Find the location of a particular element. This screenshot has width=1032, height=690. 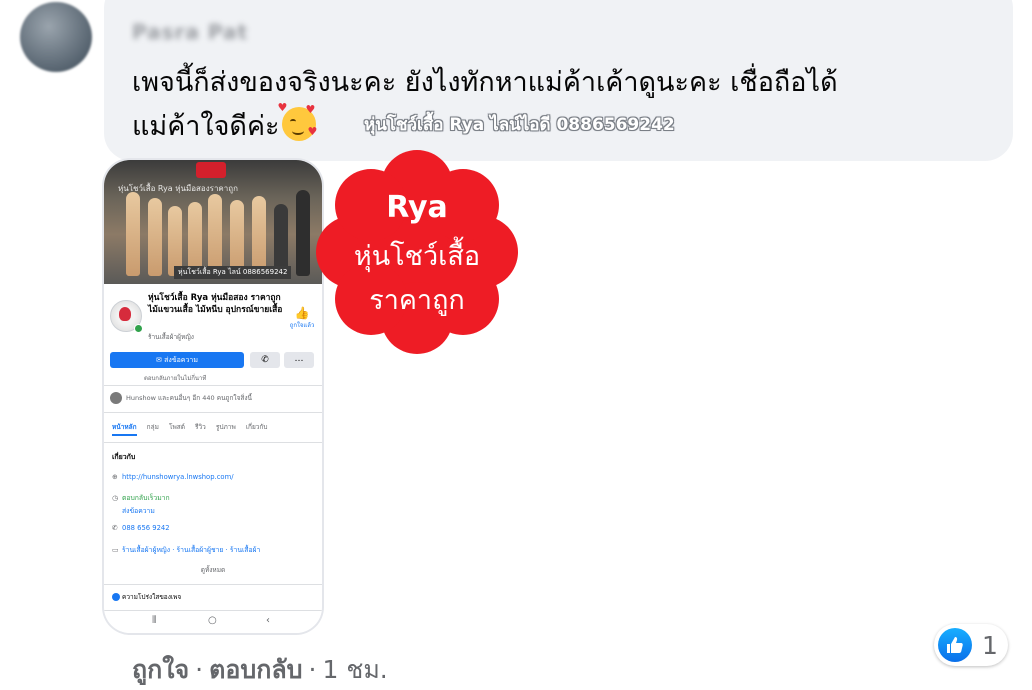

home-icon: ○ is located at coordinates (212, 620).